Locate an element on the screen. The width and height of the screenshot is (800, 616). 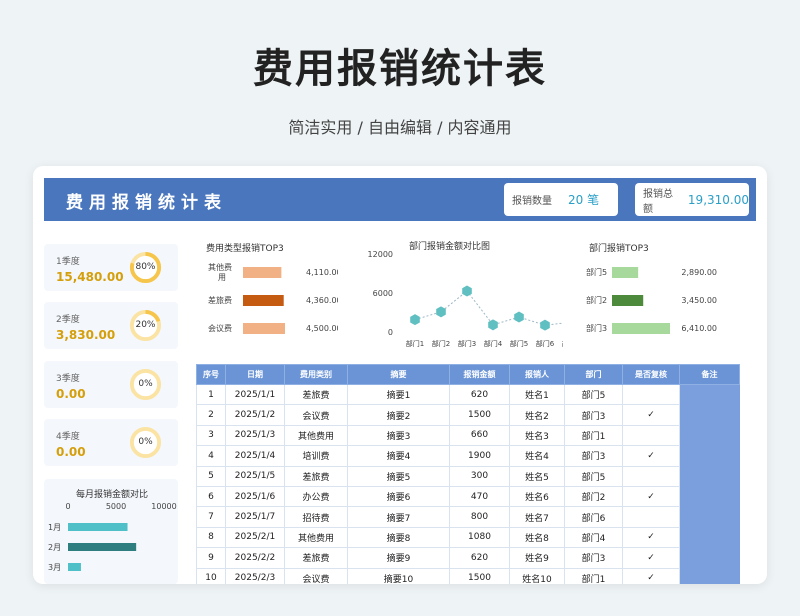
table-cell: 2025/1/5 is located at coordinates (255, 476).